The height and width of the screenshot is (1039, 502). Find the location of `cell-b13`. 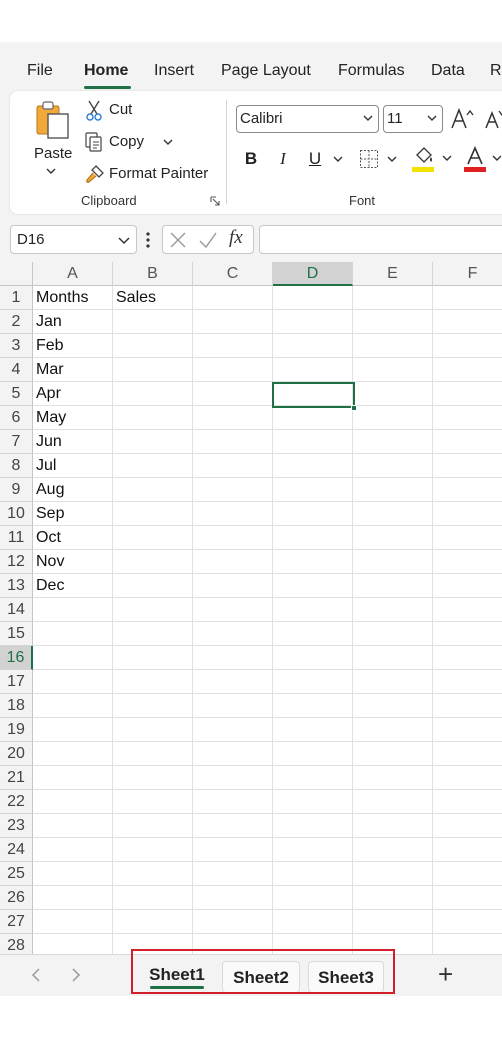

cell-b13 is located at coordinates (153, 586).